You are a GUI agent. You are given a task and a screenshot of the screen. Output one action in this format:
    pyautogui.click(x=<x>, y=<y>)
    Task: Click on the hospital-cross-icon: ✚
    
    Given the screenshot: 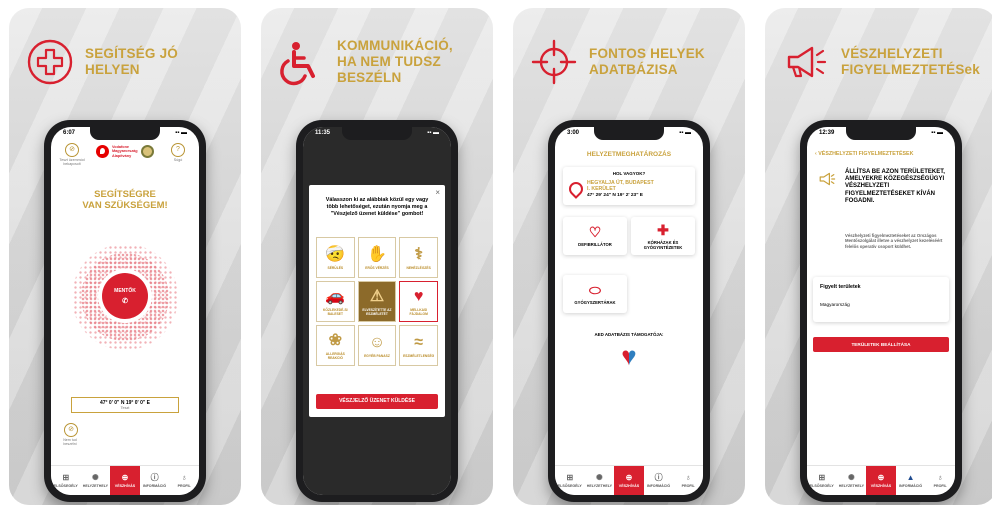 What is the action you would take?
    pyautogui.click(x=663, y=229)
    